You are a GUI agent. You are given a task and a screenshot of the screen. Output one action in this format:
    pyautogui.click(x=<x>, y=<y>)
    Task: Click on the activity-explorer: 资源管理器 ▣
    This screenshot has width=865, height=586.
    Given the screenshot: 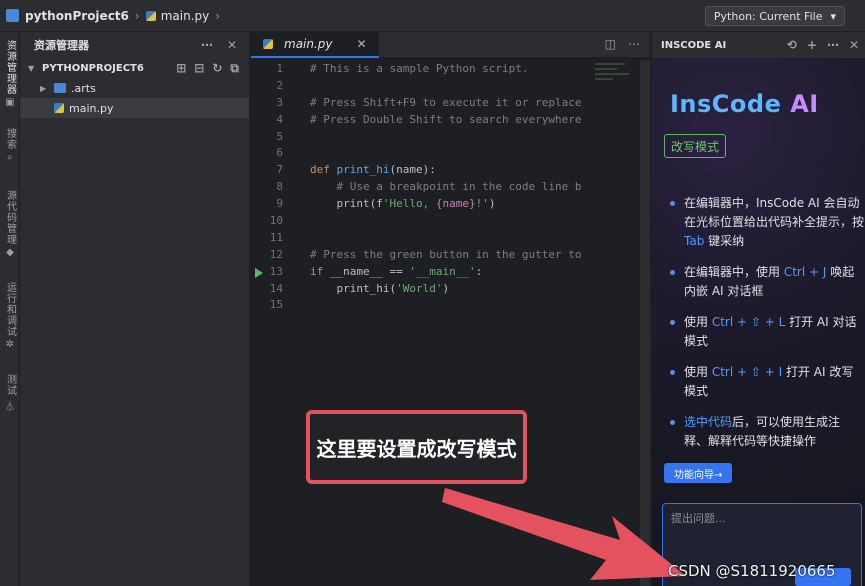 What is the action you would take?
    pyautogui.click(x=10, y=74)
    